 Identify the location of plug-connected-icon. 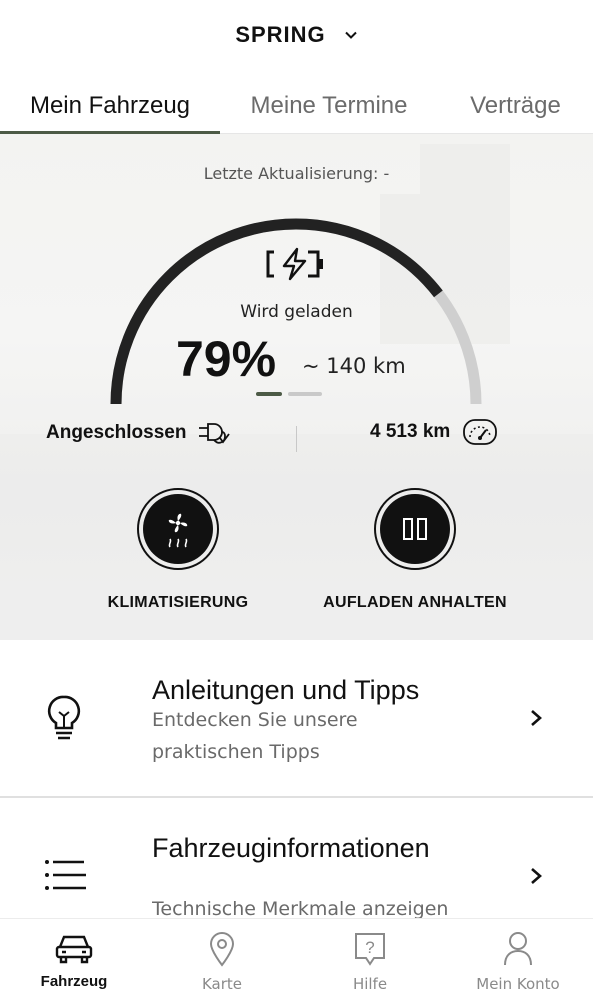
(215, 433).